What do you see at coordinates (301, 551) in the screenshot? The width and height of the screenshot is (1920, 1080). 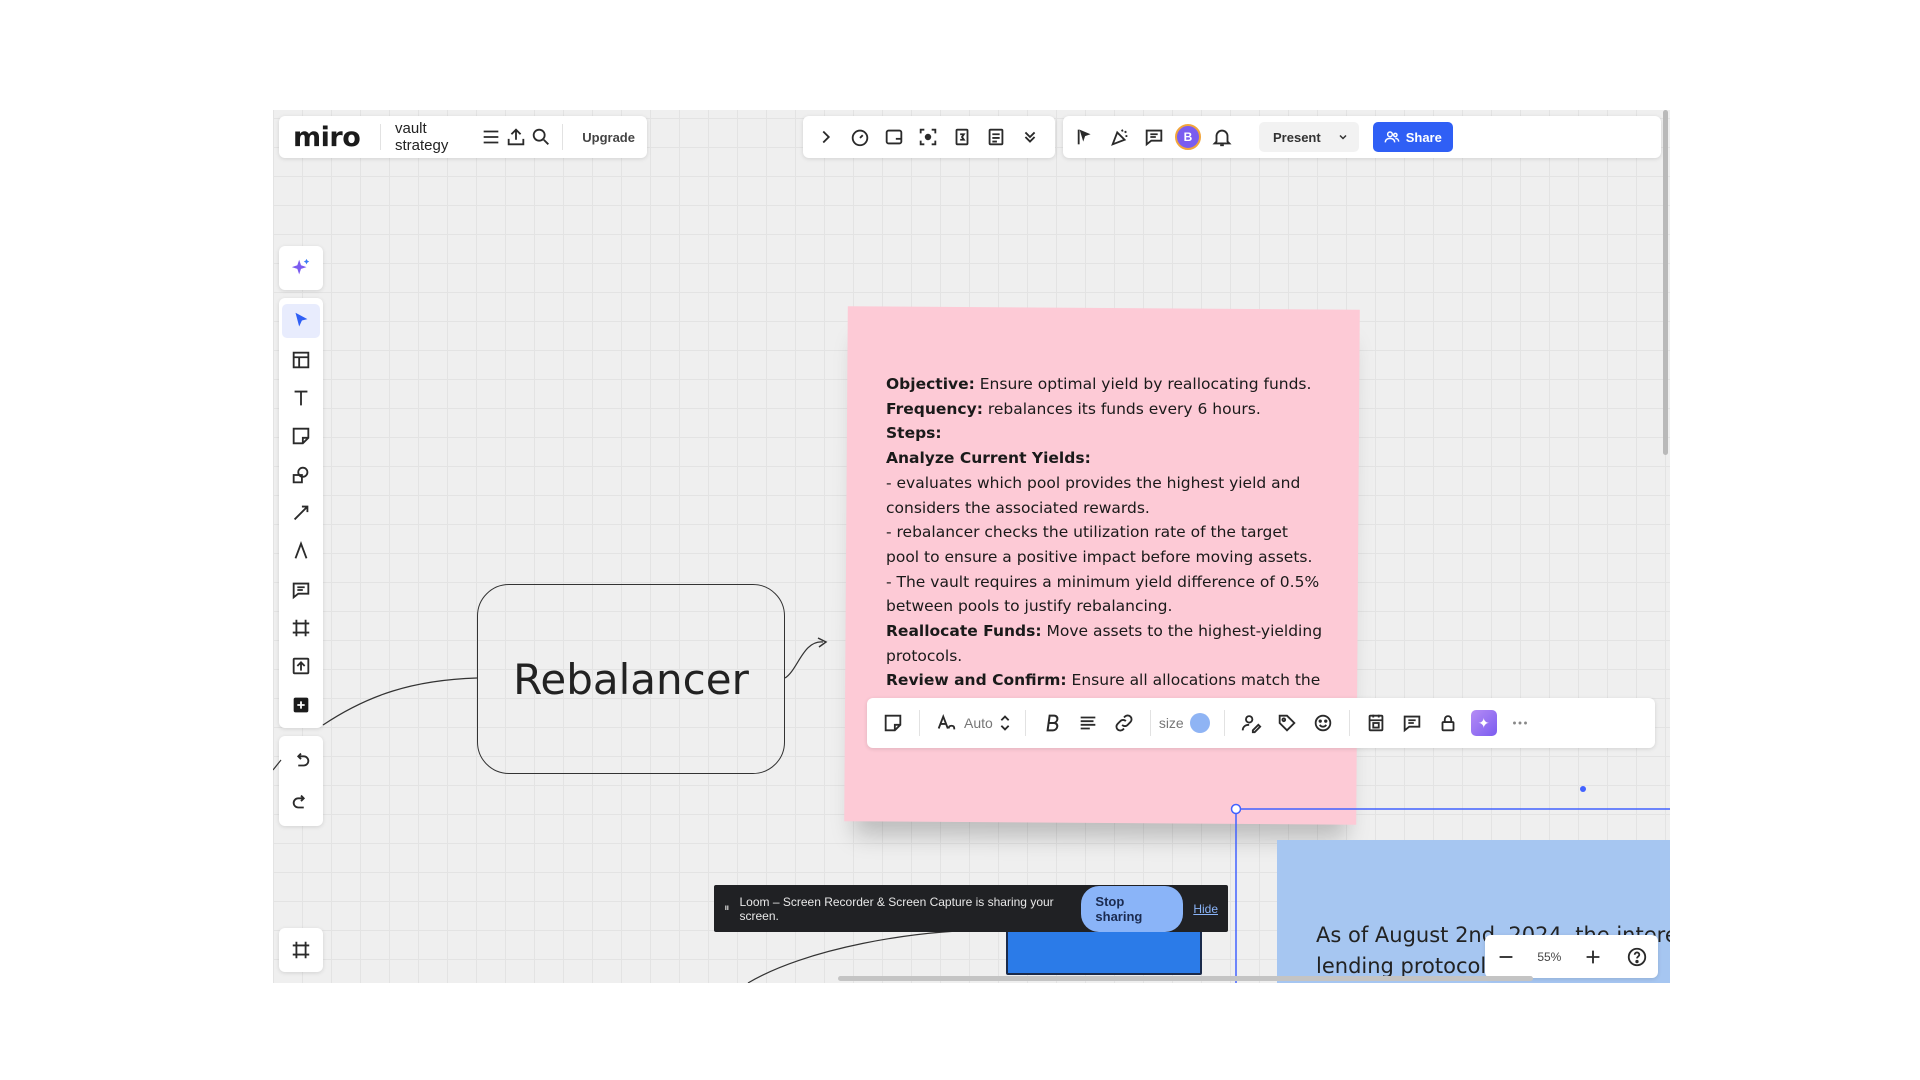 I see `pen-icon` at bounding box center [301, 551].